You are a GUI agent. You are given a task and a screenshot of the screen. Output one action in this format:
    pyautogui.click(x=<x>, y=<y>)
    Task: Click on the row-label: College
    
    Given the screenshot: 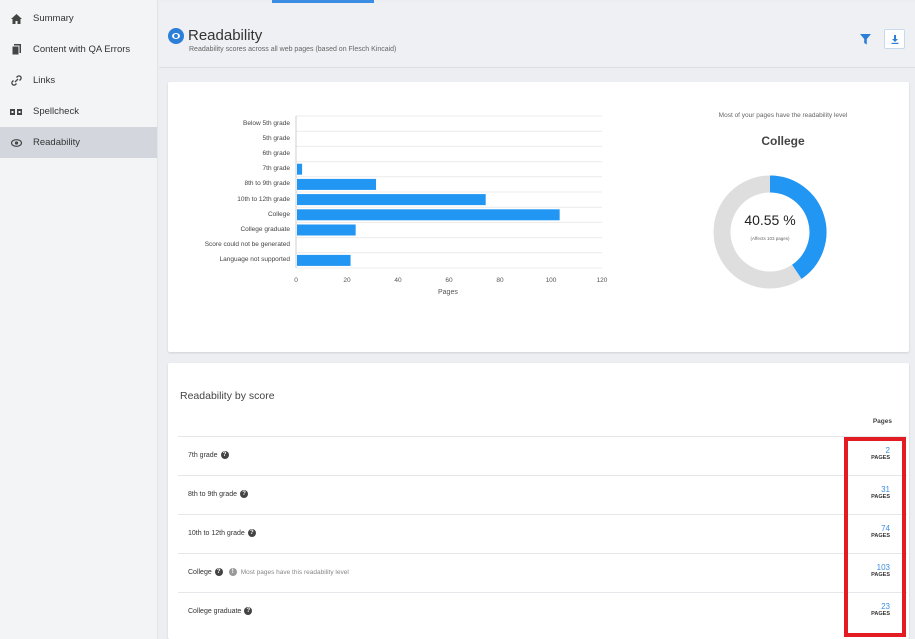 What is the action you would take?
    pyautogui.click(x=200, y=572)
    